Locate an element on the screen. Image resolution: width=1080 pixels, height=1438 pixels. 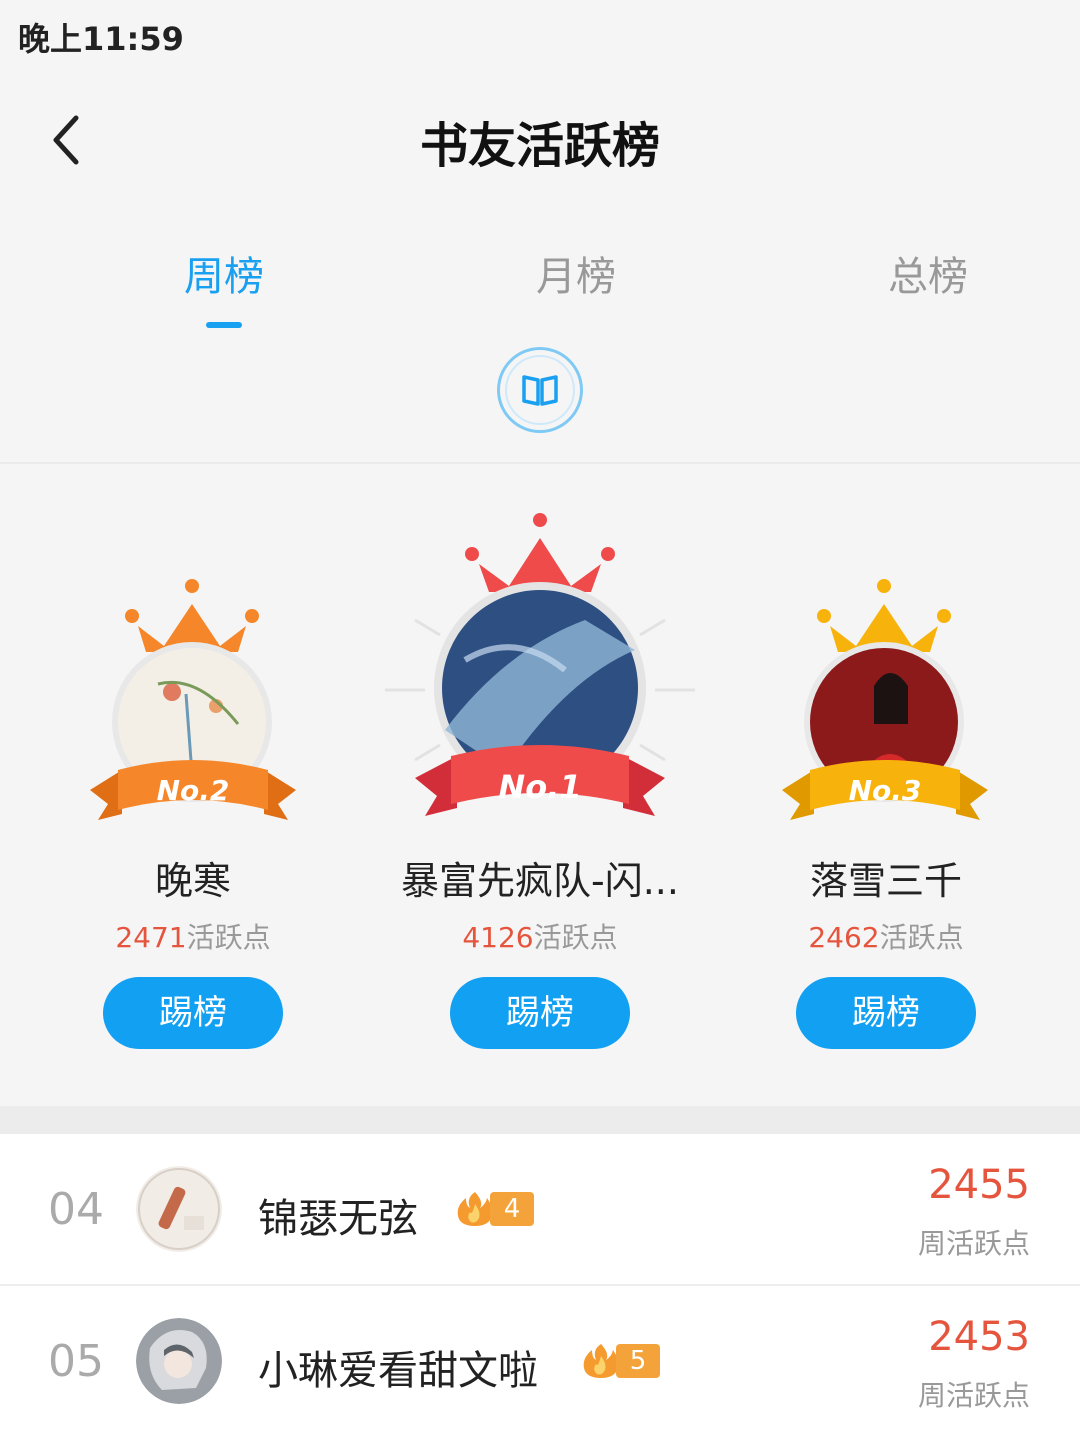
status-bar: 晚上11:59 is located at coordinates (540, 35).